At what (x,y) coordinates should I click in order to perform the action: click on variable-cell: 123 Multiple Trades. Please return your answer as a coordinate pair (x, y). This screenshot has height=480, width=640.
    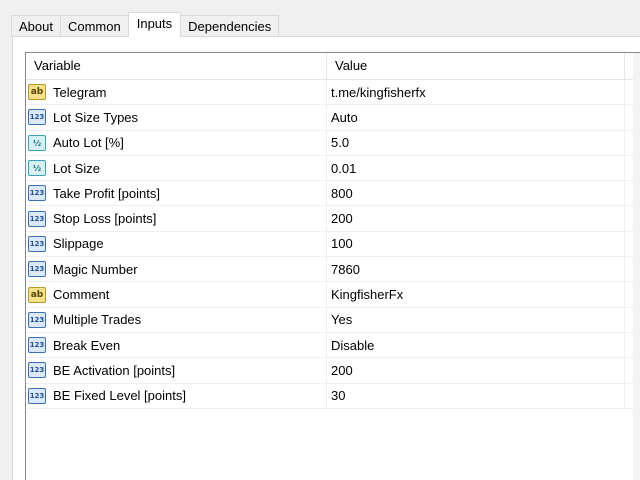
    Looking at the image, I should click on (176, 319).